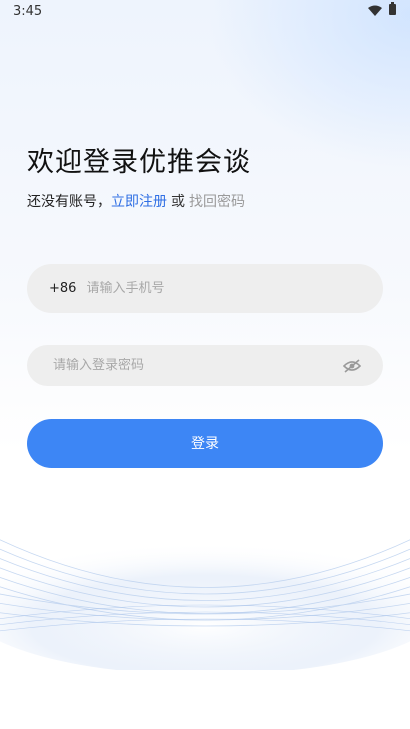  What do you see at coordinates (178, 202) in the screenshot?
I see `or-text: 或` at bounding box center [178, 202].